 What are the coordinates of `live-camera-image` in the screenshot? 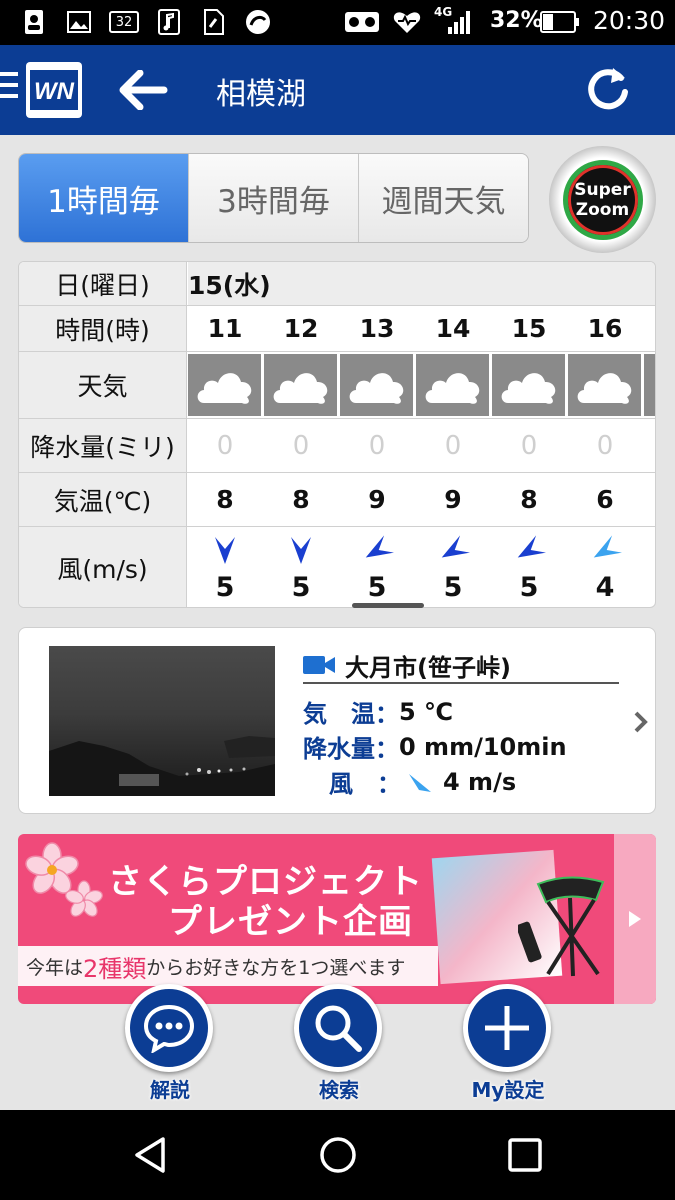 It's located at (162, 721).